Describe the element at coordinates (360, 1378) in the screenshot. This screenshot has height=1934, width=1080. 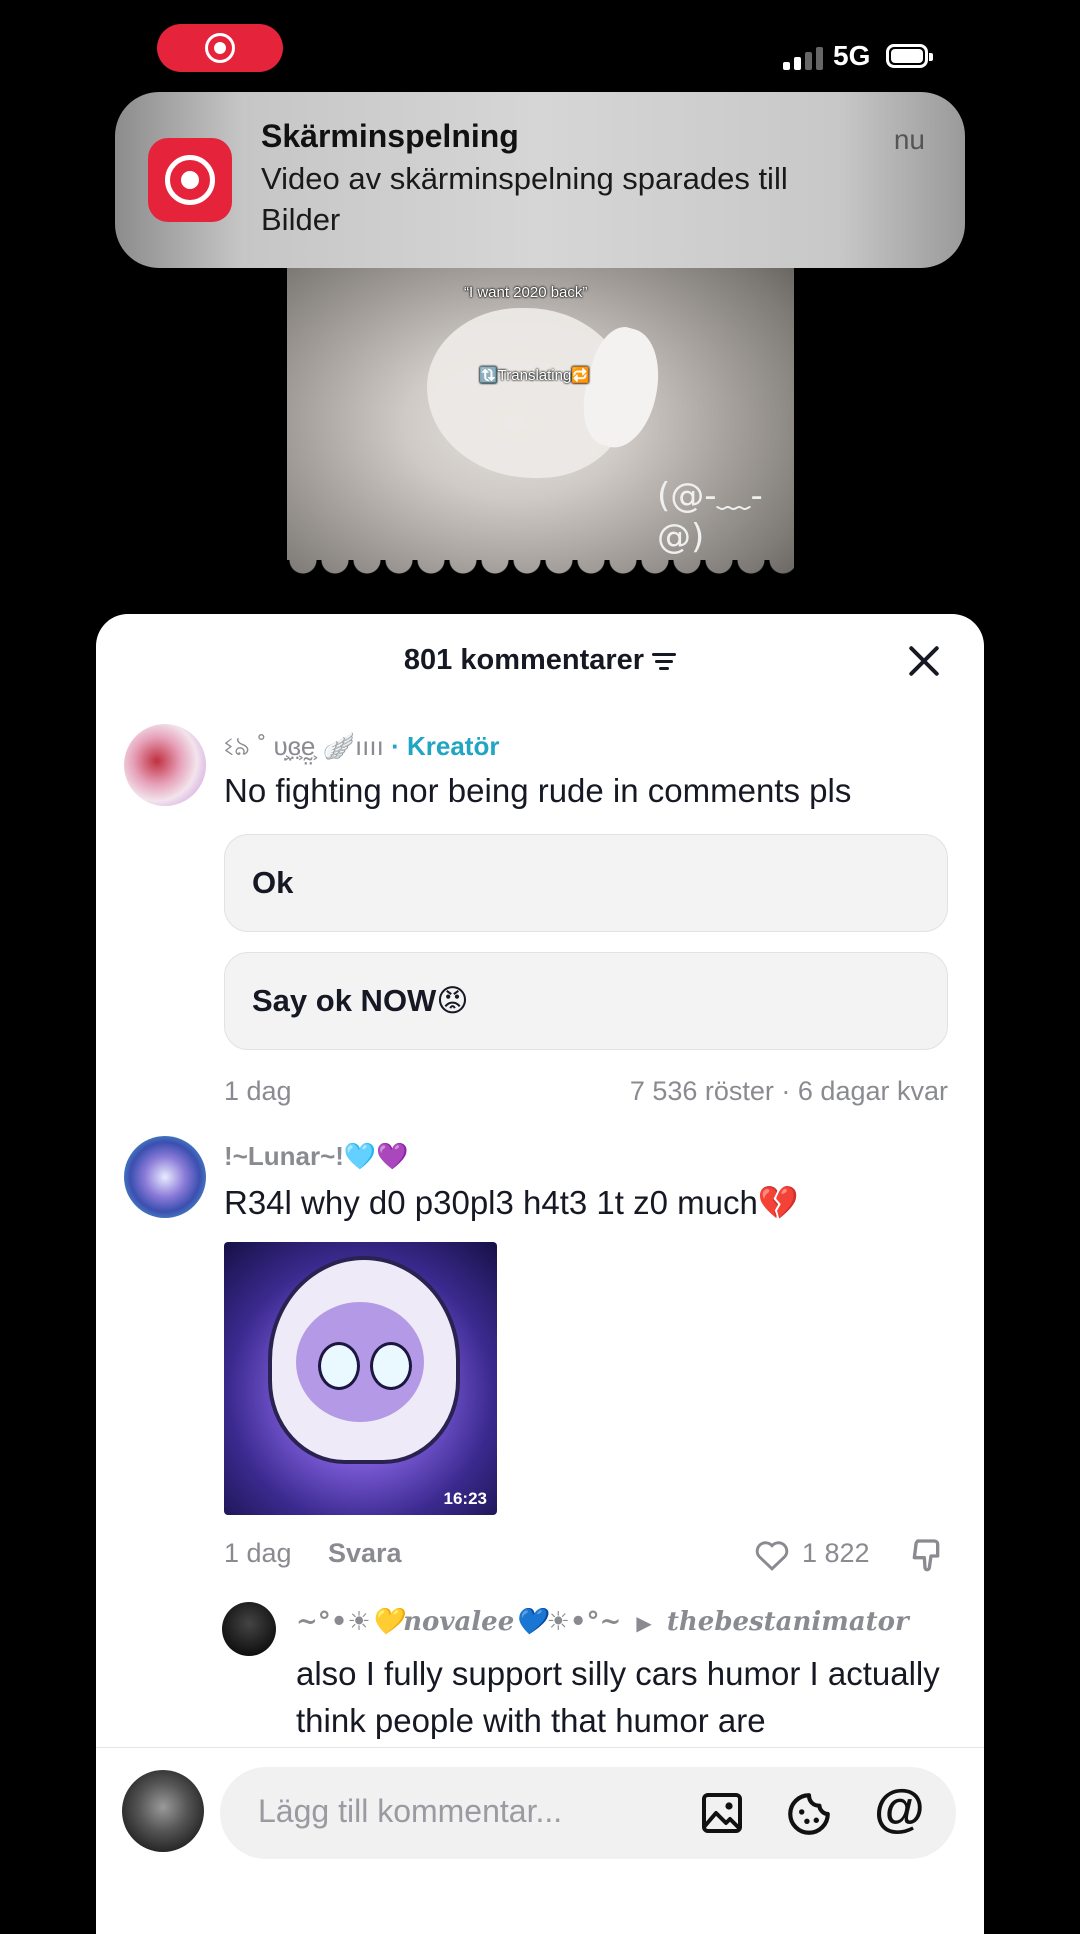
I see `comment-video-thumbnail: 16:23` at that location.